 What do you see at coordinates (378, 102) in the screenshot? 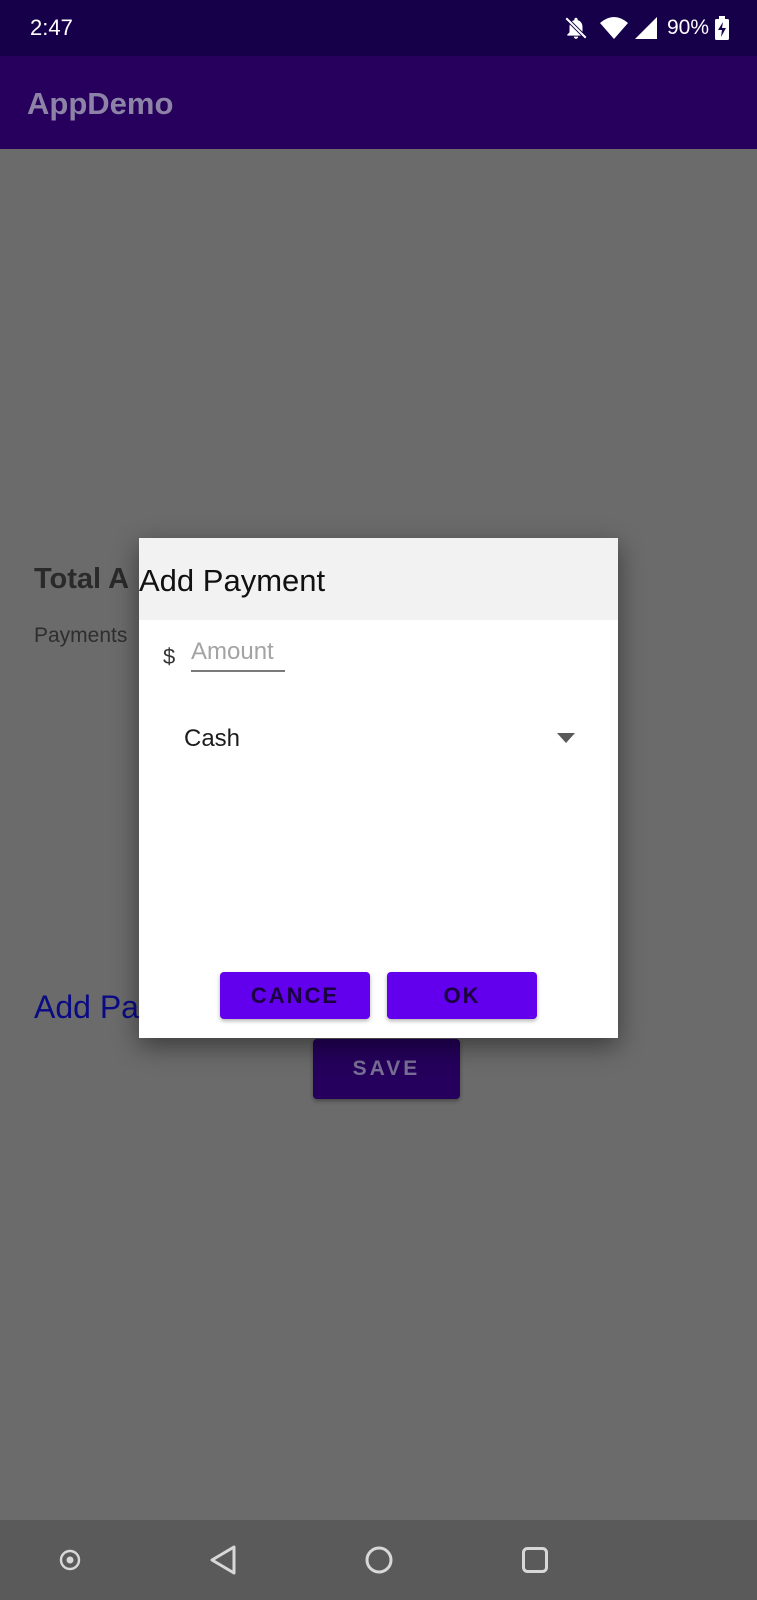
I see `app-bar: AppDemo` at bounding box center [378, 102].